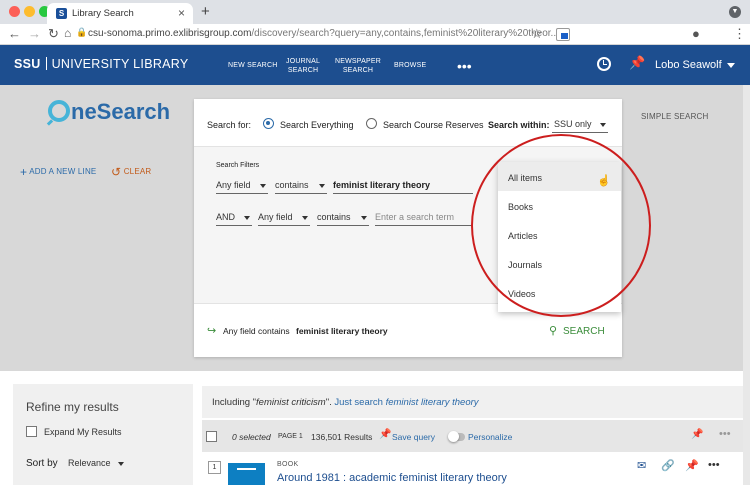  I want to click on save-query-button: Save query, so click(413, 437).